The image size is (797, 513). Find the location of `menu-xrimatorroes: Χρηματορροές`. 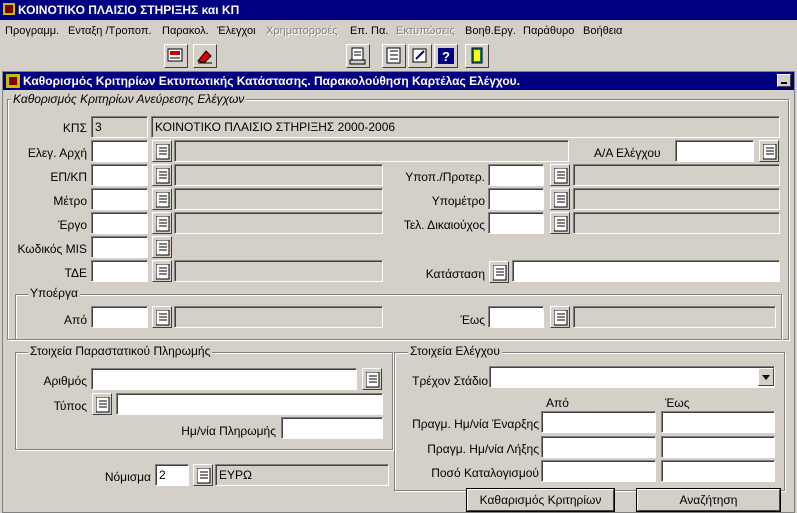

menu-xrimatorroes: Χρηματορροές is located at coordinates (302, 31).